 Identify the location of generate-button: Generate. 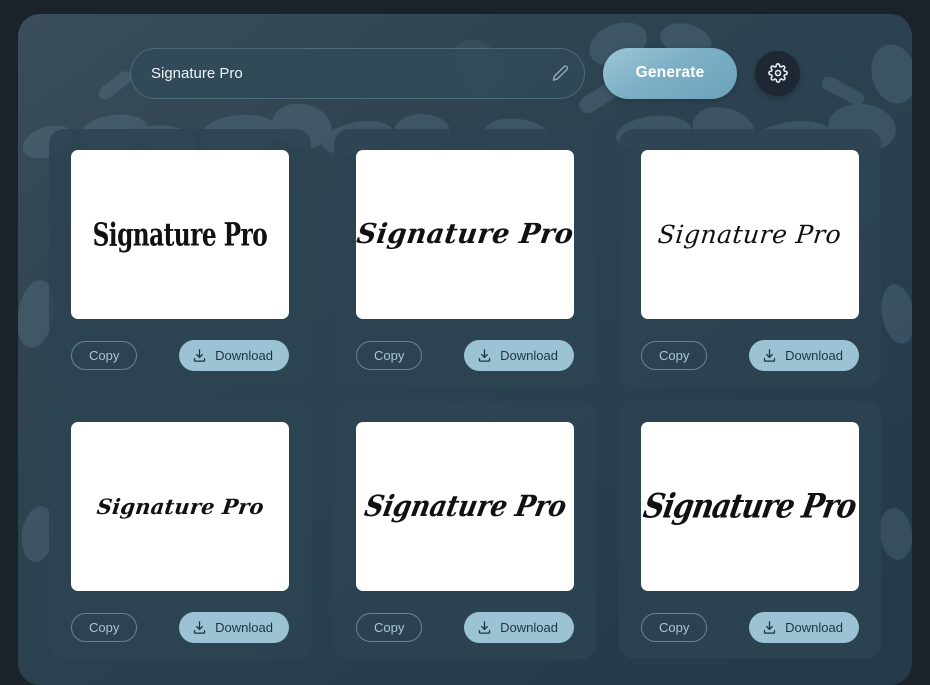
(670, 73).